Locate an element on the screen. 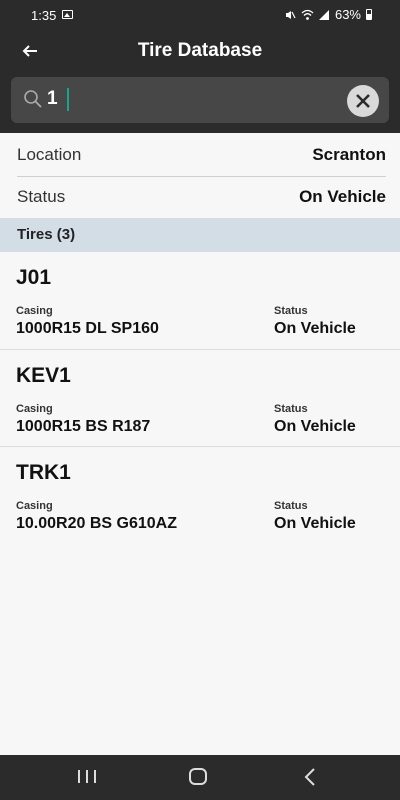 Image resolution: width=400 pixels, height=800 pixels. wifi-icon is located at coordinates (307, 15).